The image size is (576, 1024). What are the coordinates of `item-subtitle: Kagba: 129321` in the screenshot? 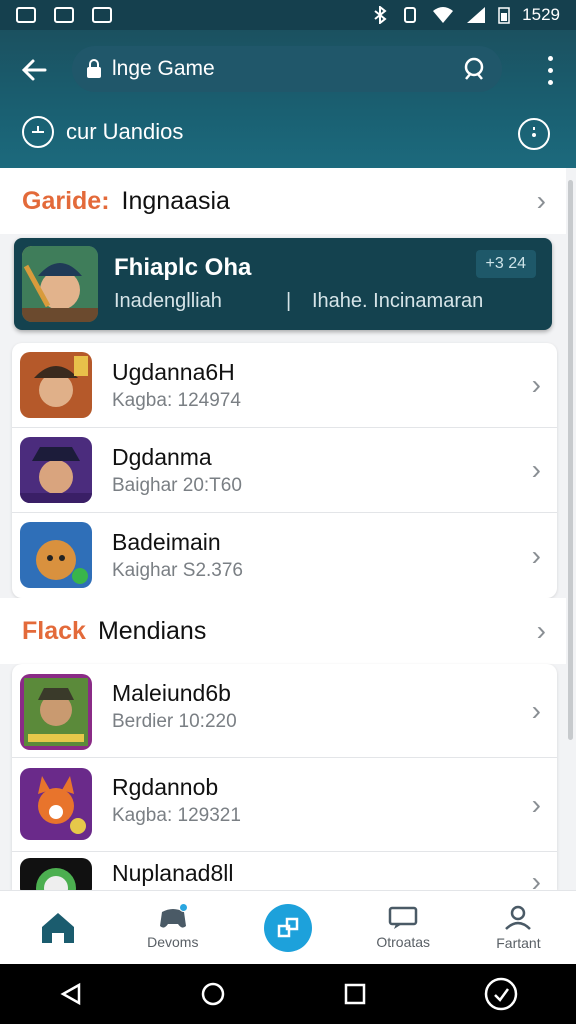 It's located at (176, 815).